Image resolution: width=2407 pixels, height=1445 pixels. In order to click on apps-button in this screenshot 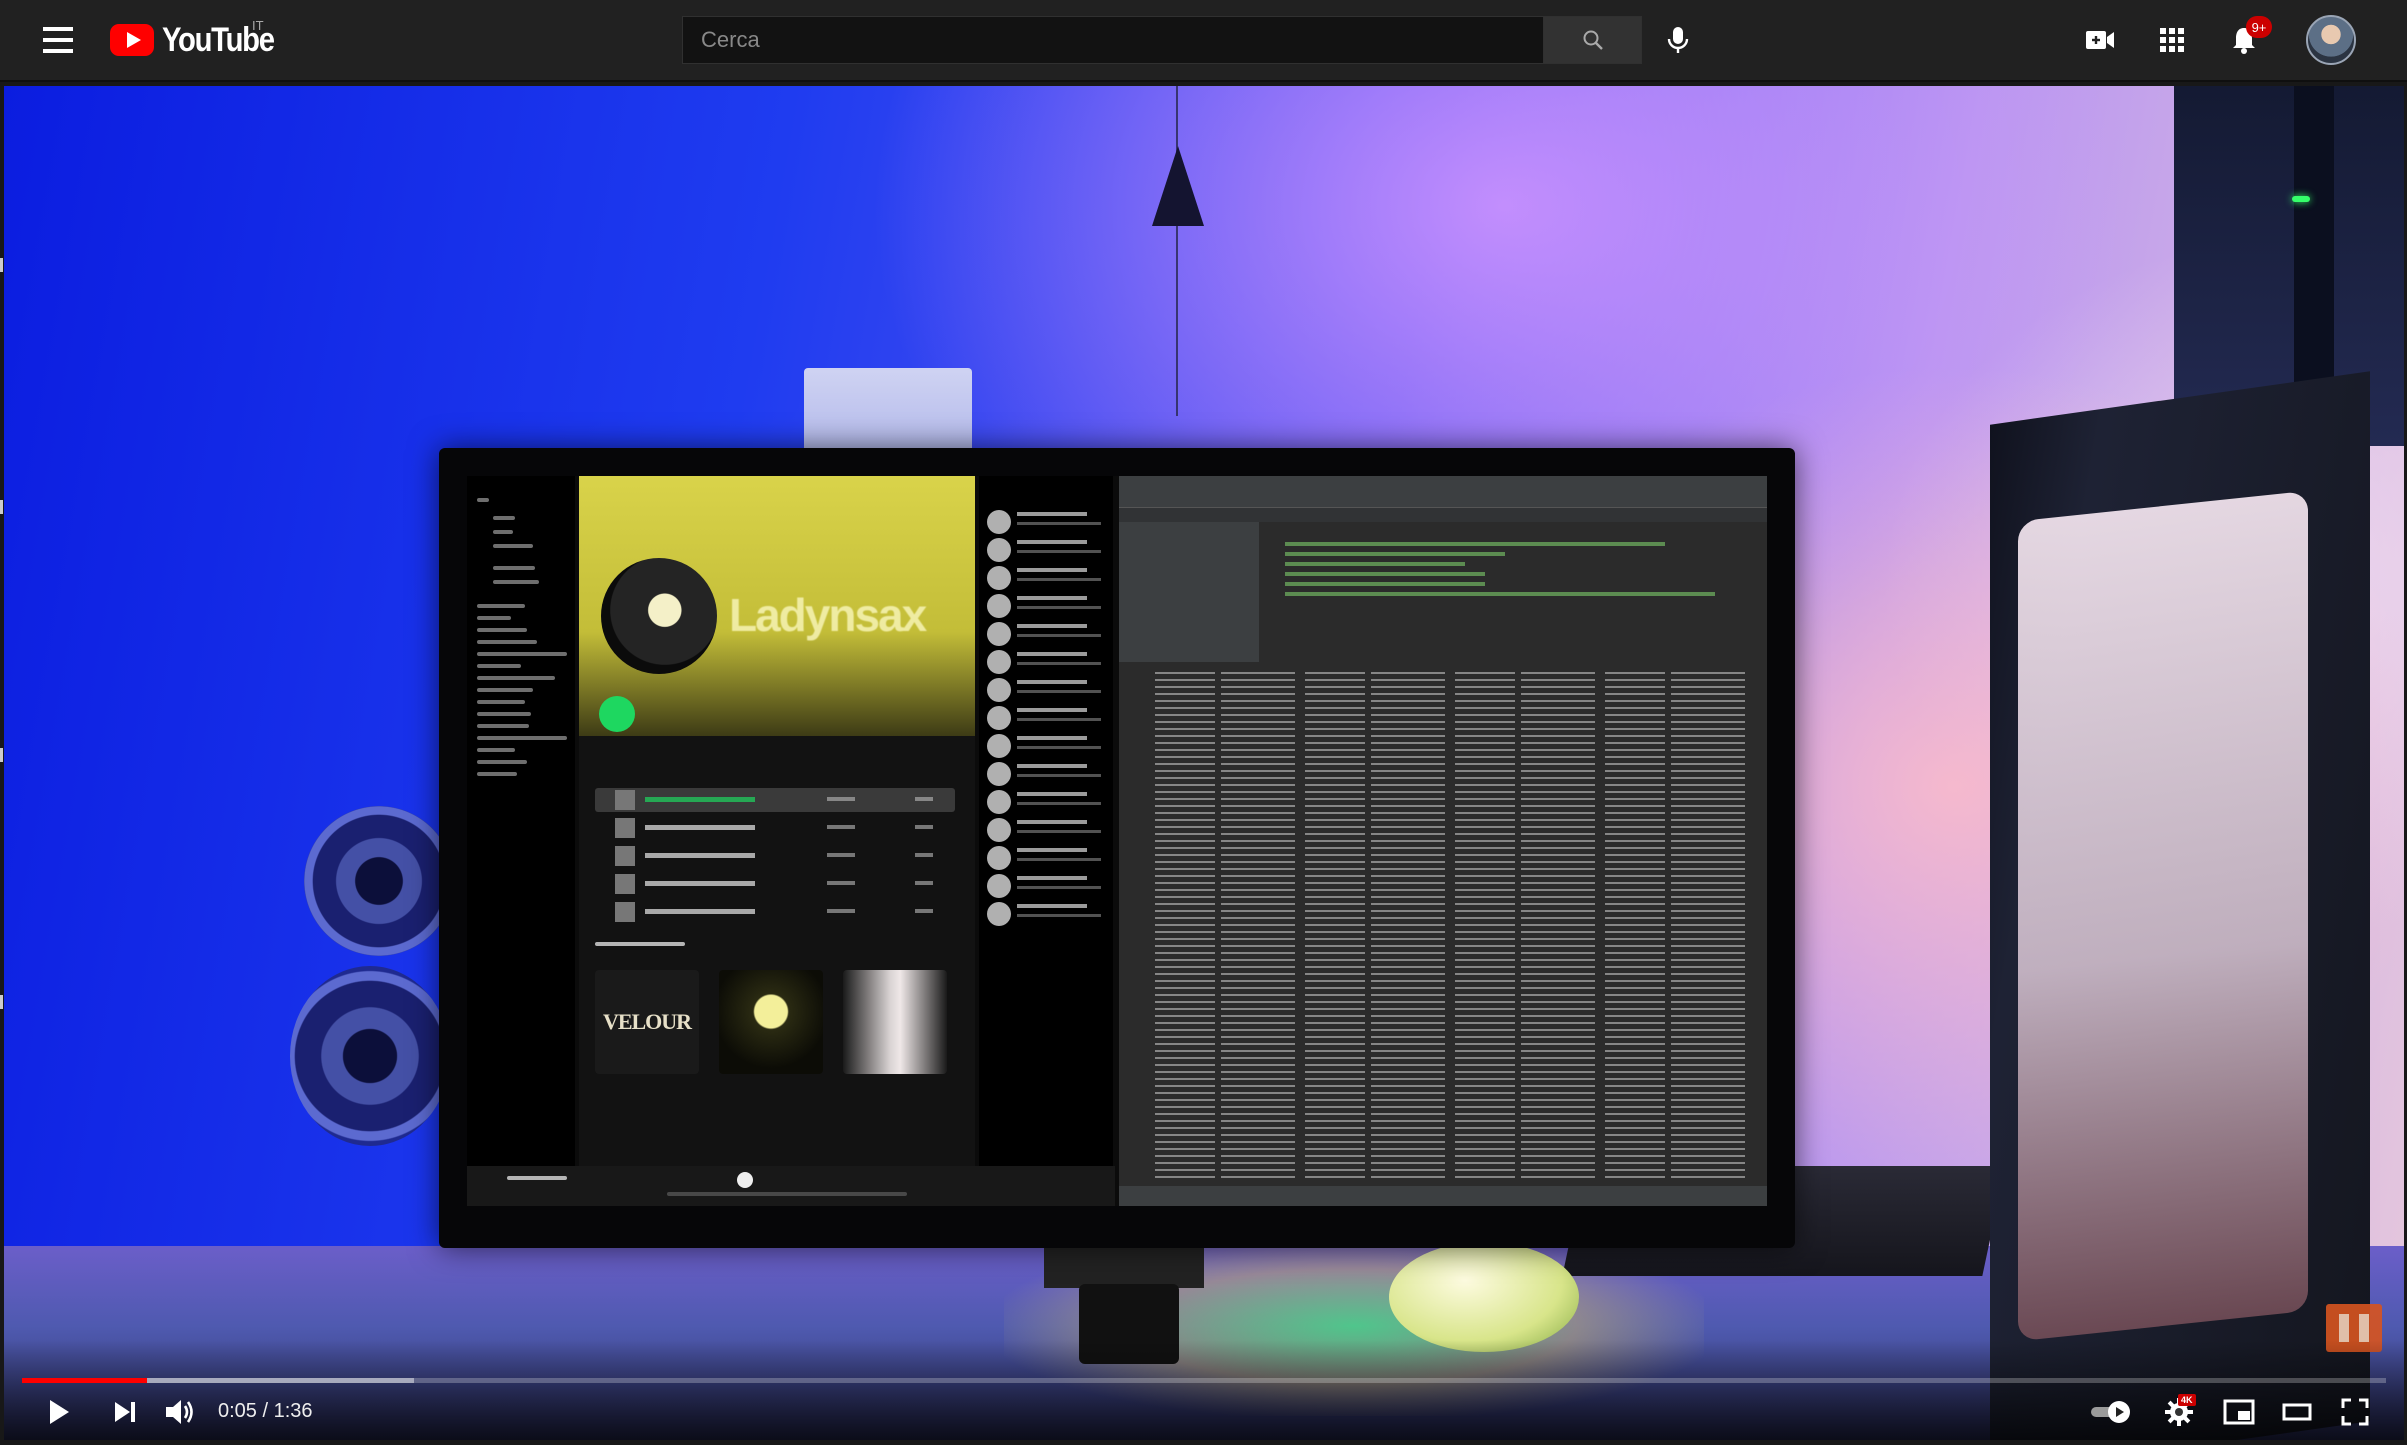, I will do `click(2172, 40)`.